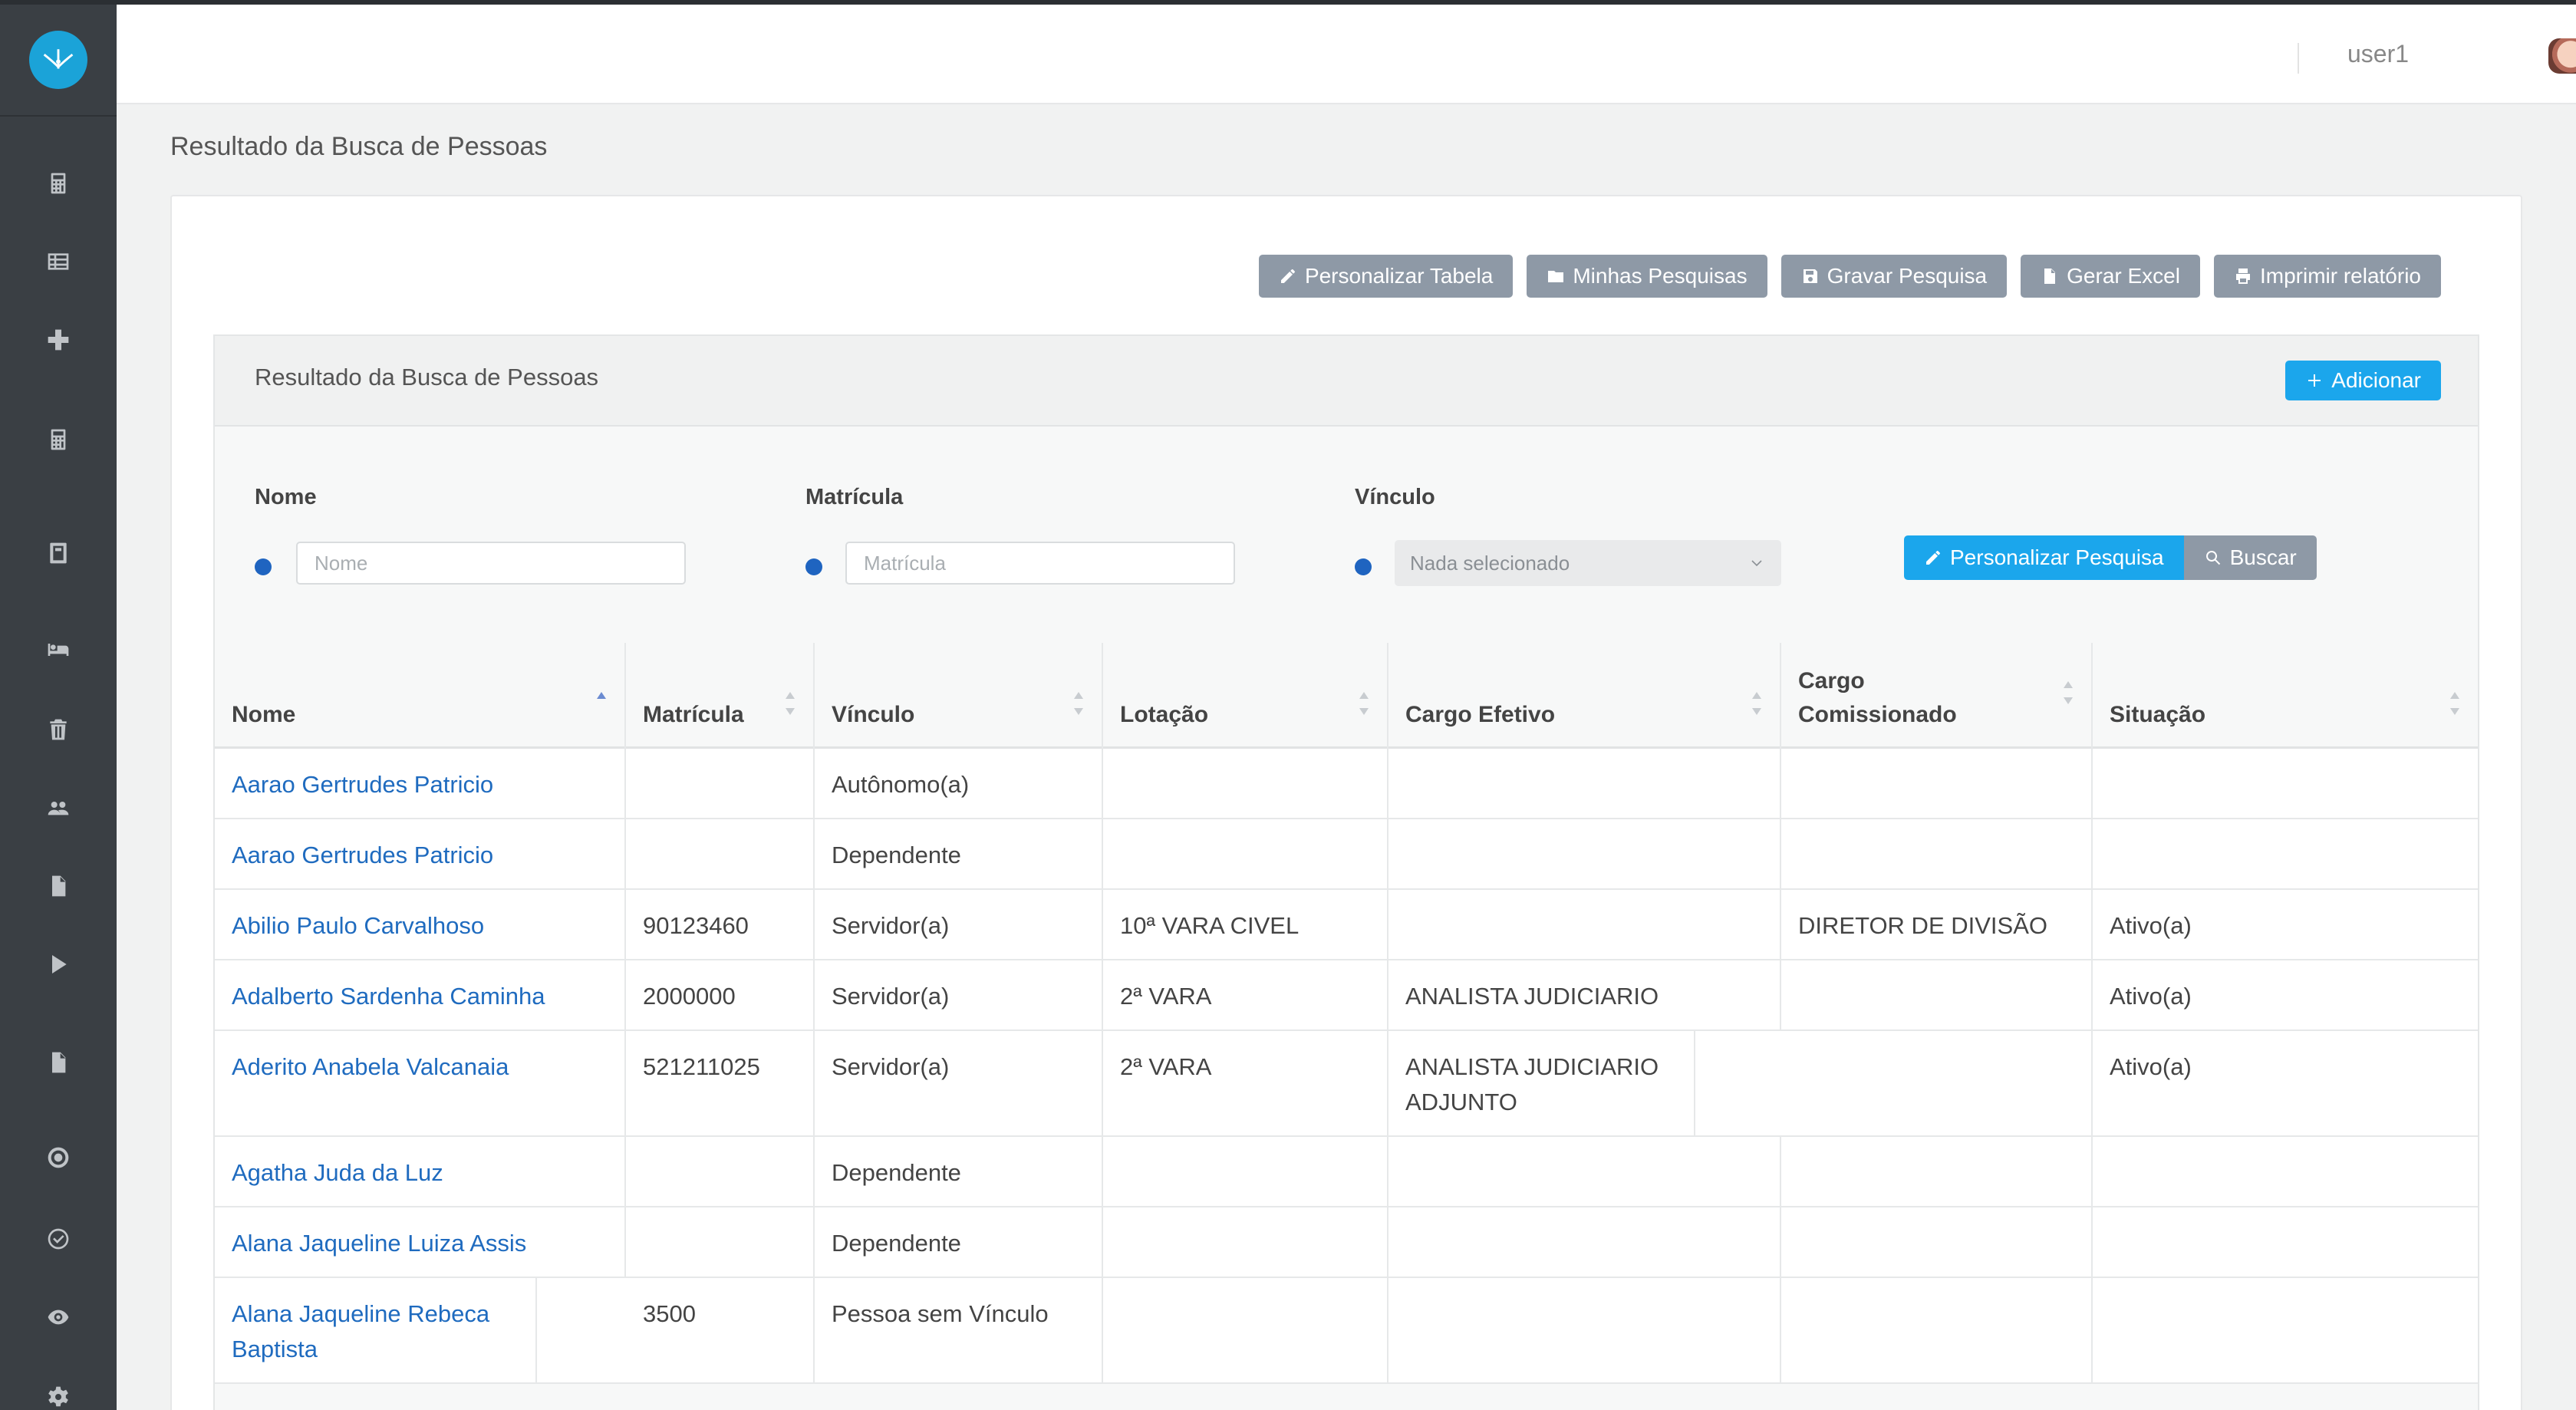 This screenshot has height=1410, width=2576. I want to click on bed-icon, so click(58, 650).